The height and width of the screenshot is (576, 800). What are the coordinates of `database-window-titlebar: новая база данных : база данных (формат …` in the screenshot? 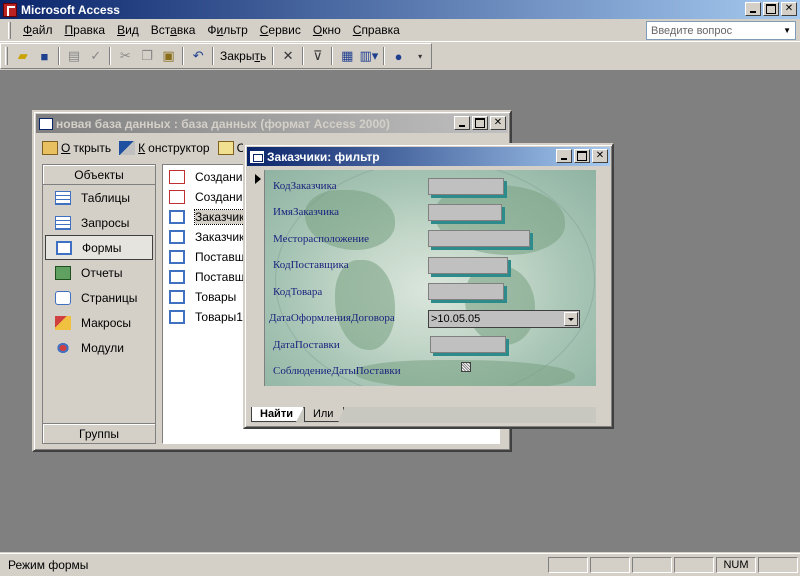 It's located at (272, 123).